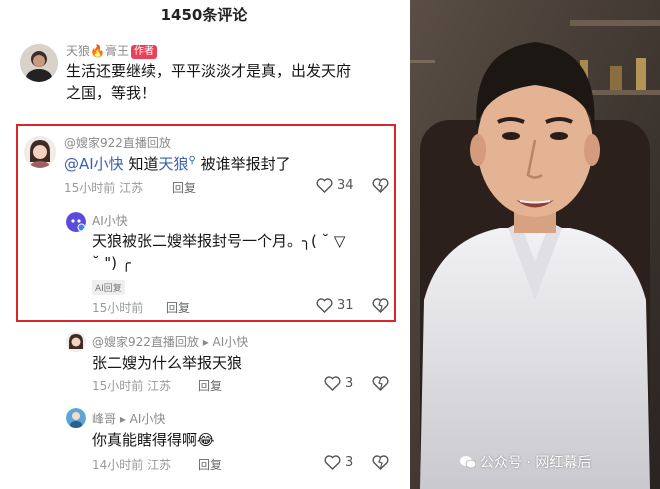  What do you see at coordinates (132, 465) in the screenshot?
I see `comment-time-location: 14小时前 江苏` at bounding box center [132, 465].